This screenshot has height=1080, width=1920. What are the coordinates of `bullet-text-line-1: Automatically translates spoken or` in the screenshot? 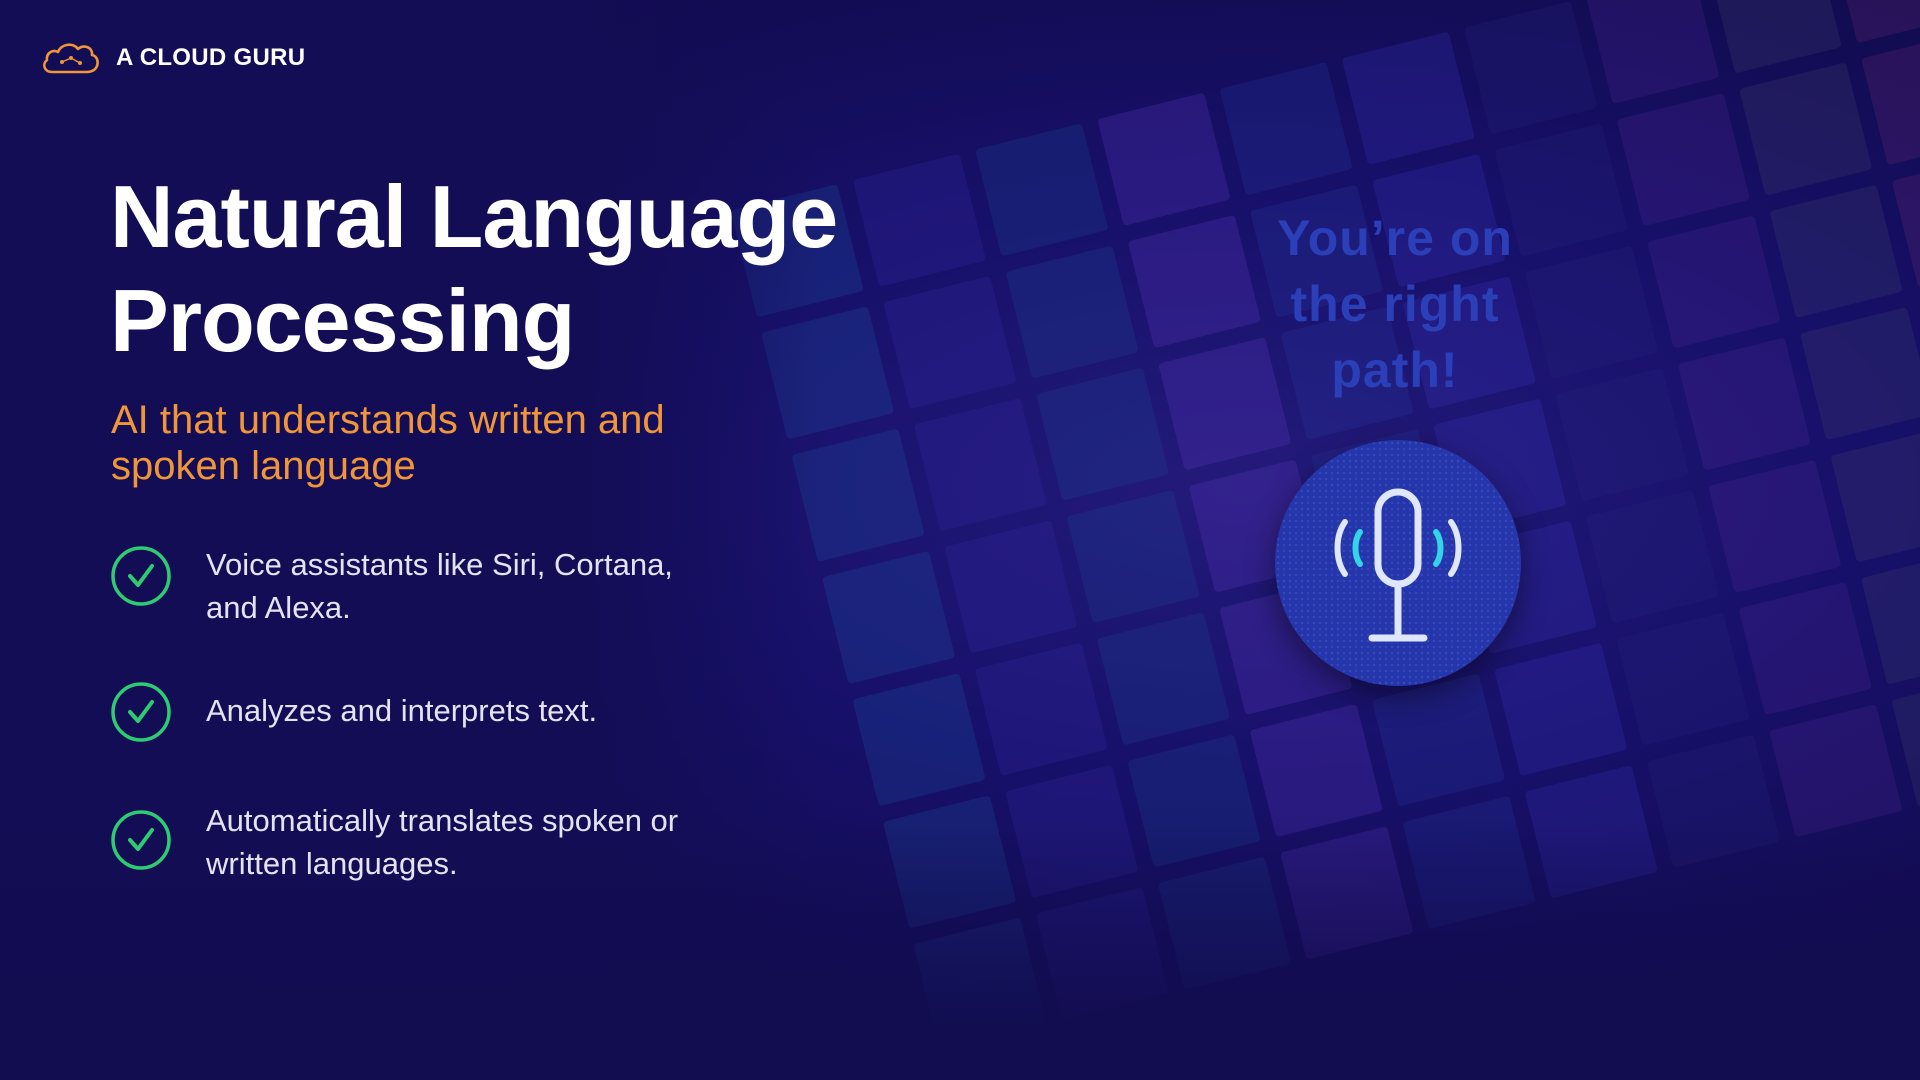 It's located at (442, 820).